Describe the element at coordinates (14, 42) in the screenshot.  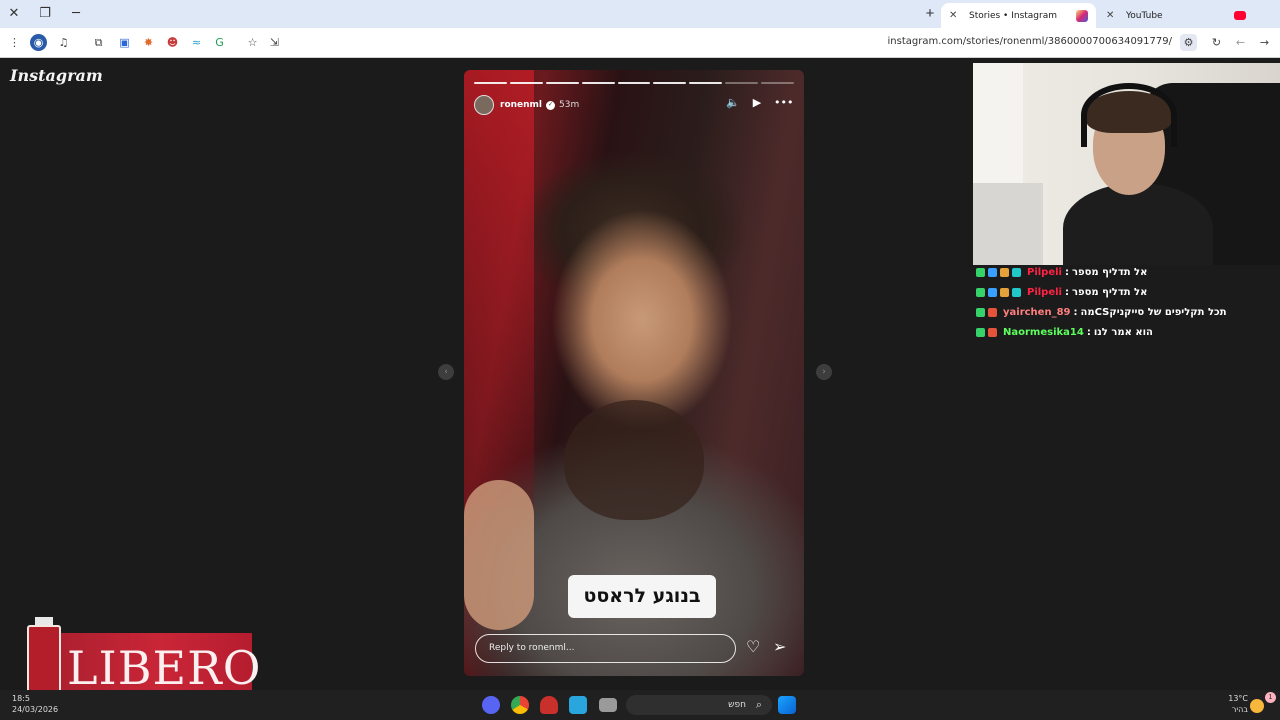
I see `menu-icon: ⋮` at that location.